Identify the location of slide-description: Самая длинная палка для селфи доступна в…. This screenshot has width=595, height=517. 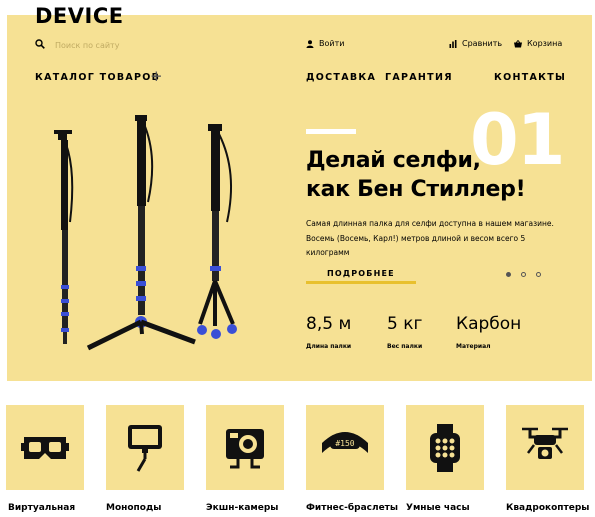
(431, 239).